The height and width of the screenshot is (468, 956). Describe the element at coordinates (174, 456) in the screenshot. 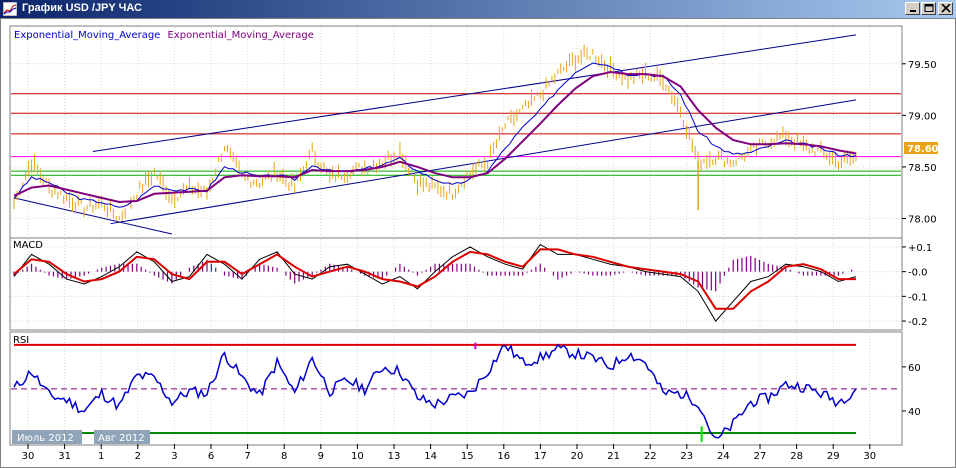

I see `date-tick-label-4: 3` at that location.